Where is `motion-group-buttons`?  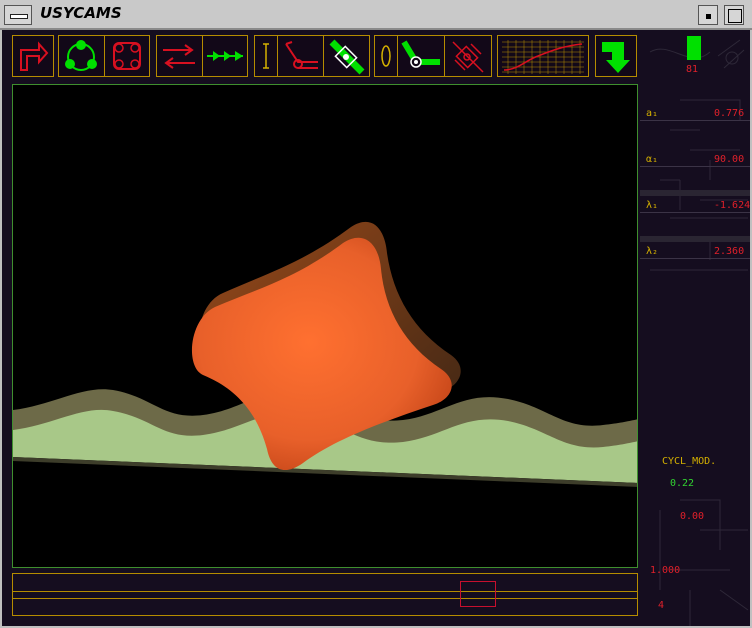
motion-group-buttons is located at coordinates (202, 56).